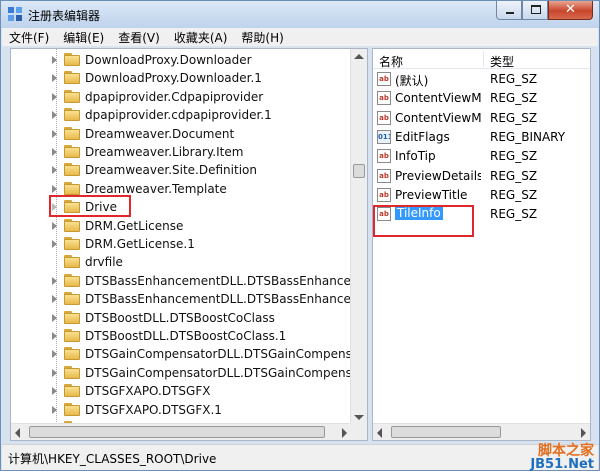 The height and width of the screenshot is (472, 600). I want to click on tree-item-label: DTSBassEnhancementDLL.DTSBassEnhancemen, so click(226, 299).